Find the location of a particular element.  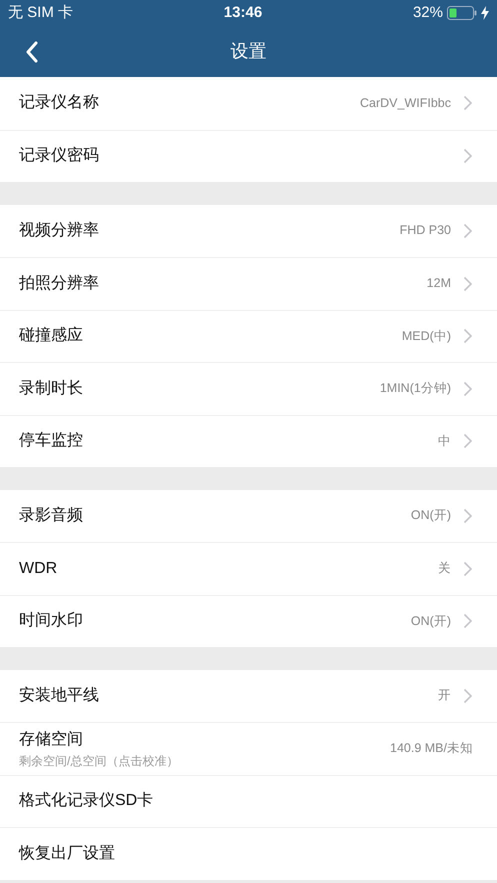

back-icon is located at coordinates (32, 52).